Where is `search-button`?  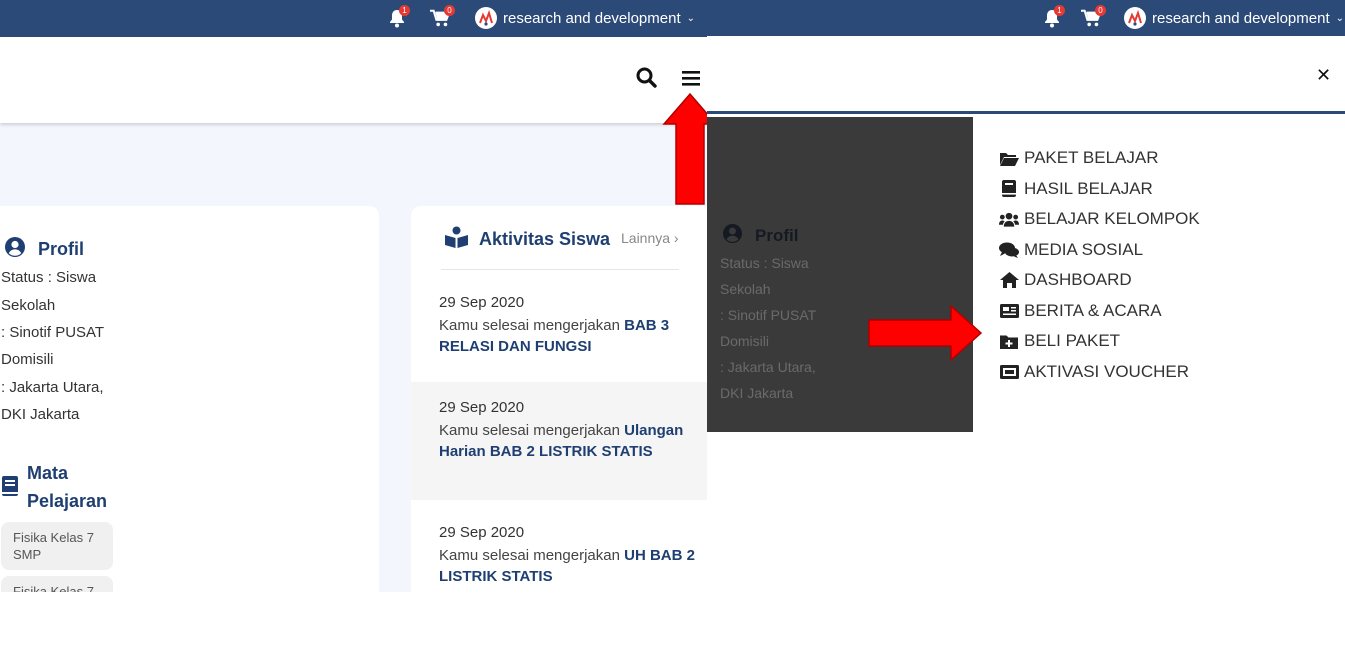 search-button is located at coordinates (646, 80).